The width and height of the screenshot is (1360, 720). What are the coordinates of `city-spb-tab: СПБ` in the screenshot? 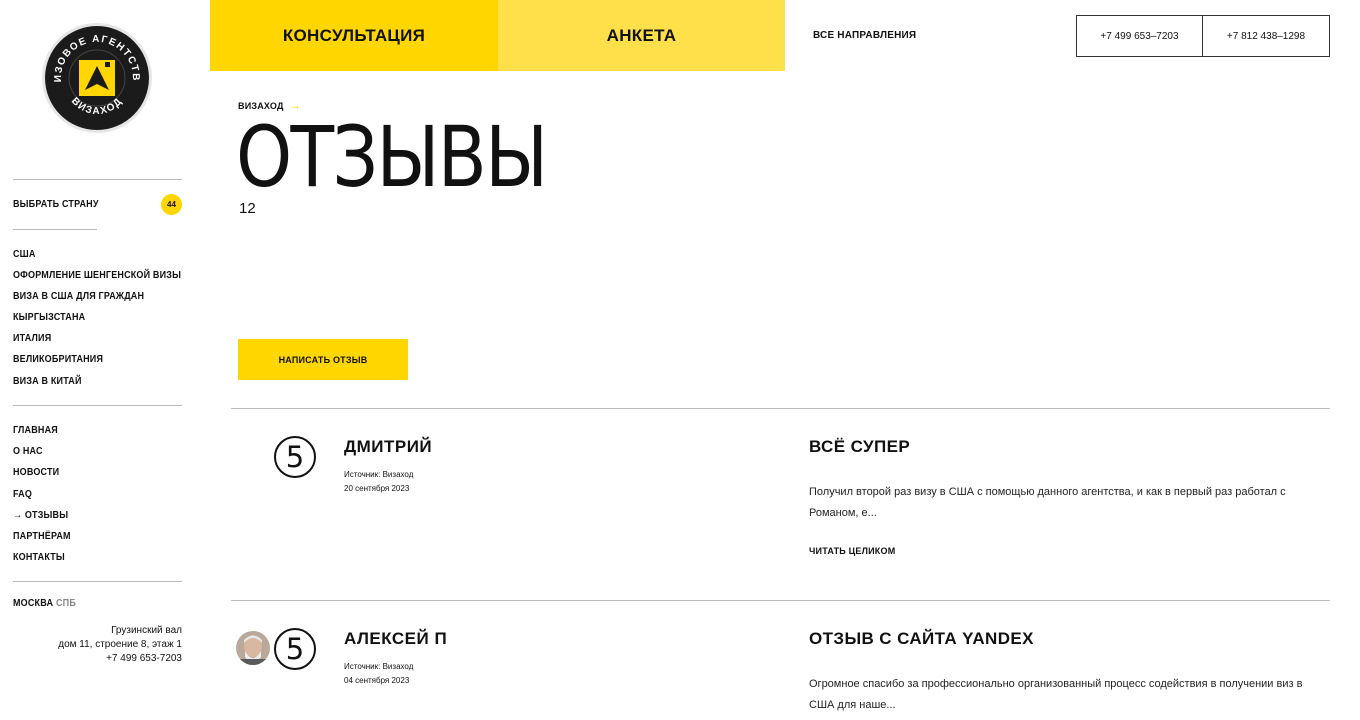 It's located at (66, 603).